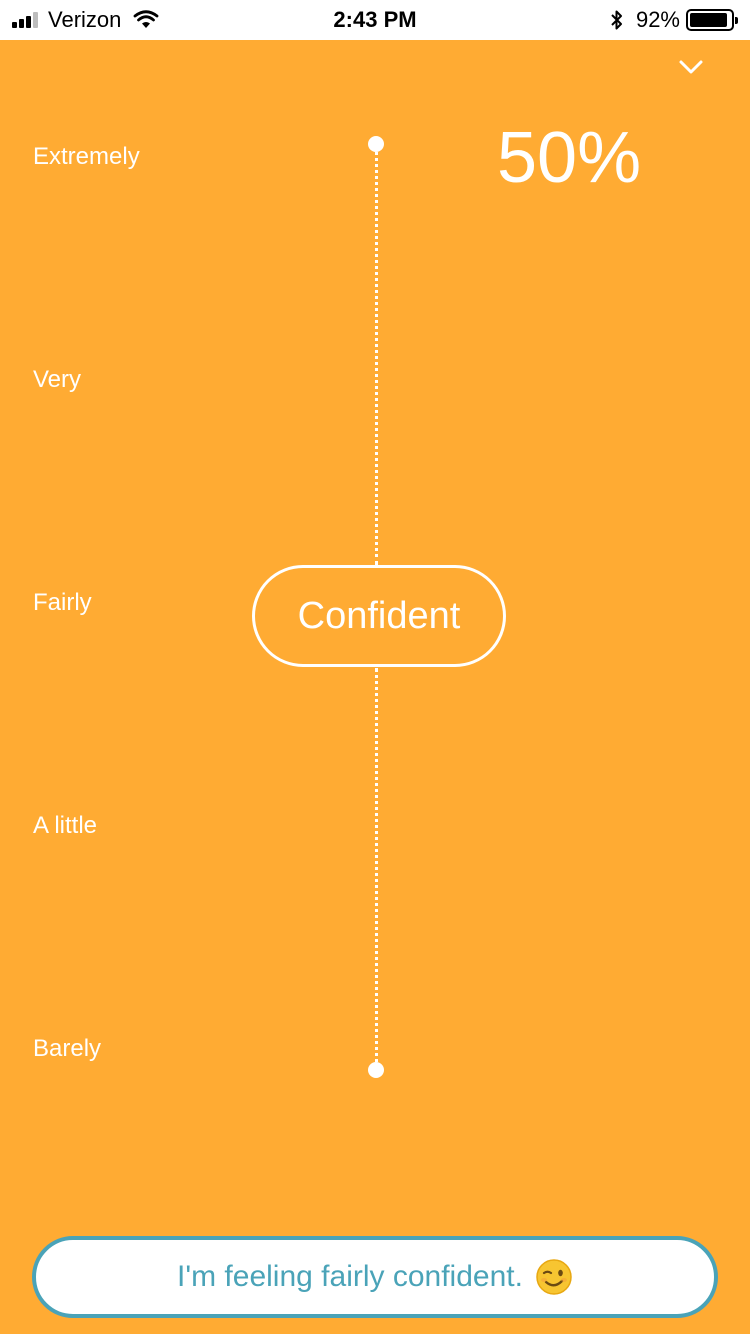 This screenshot has height=1334, width=750. What do you see at coordinates (657, 19) in the screenshot?
I see `battery-percent: 92%` at bounding box center [657, 19].